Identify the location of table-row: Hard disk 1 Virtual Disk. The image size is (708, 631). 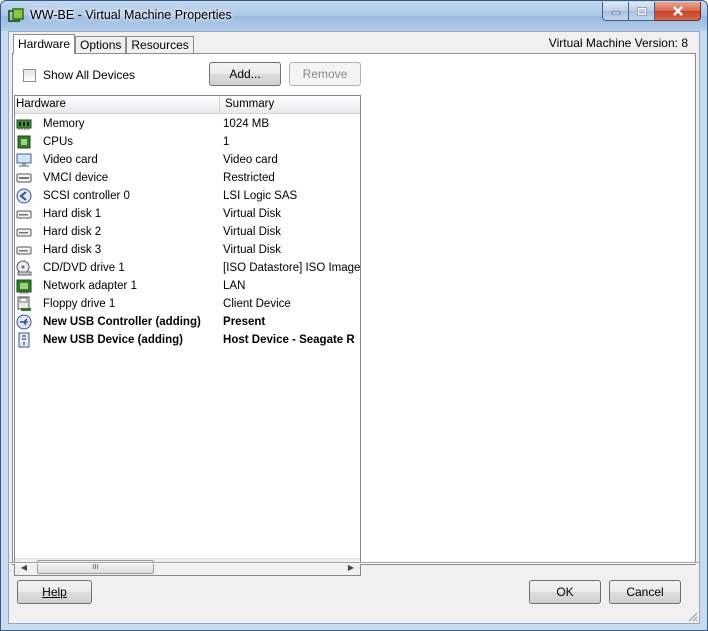
(187, 214).